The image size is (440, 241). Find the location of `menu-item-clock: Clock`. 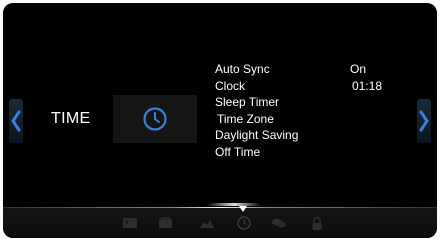

menu-item-clock: Clock is located at coordinates (256, 86).